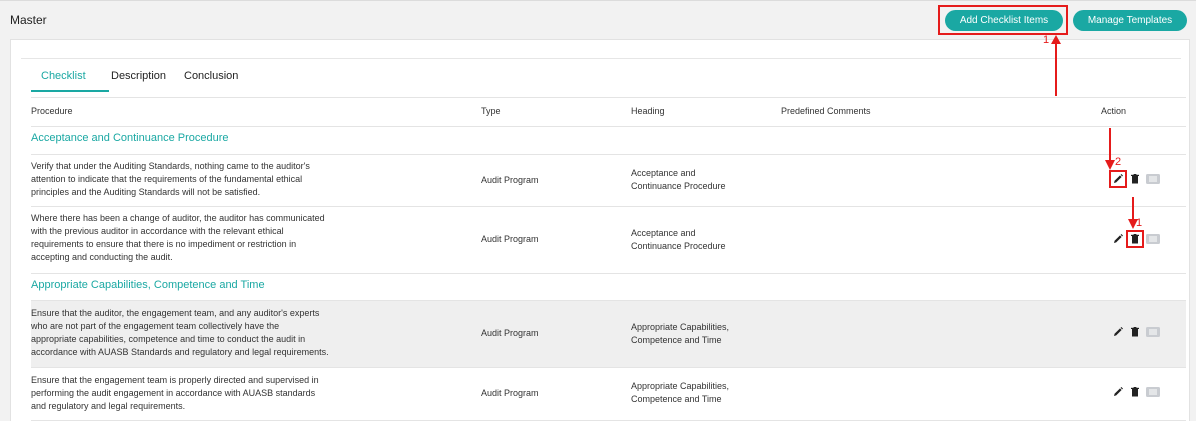  I want to click on column-header-procedure: Procedure, so click(52, 111).